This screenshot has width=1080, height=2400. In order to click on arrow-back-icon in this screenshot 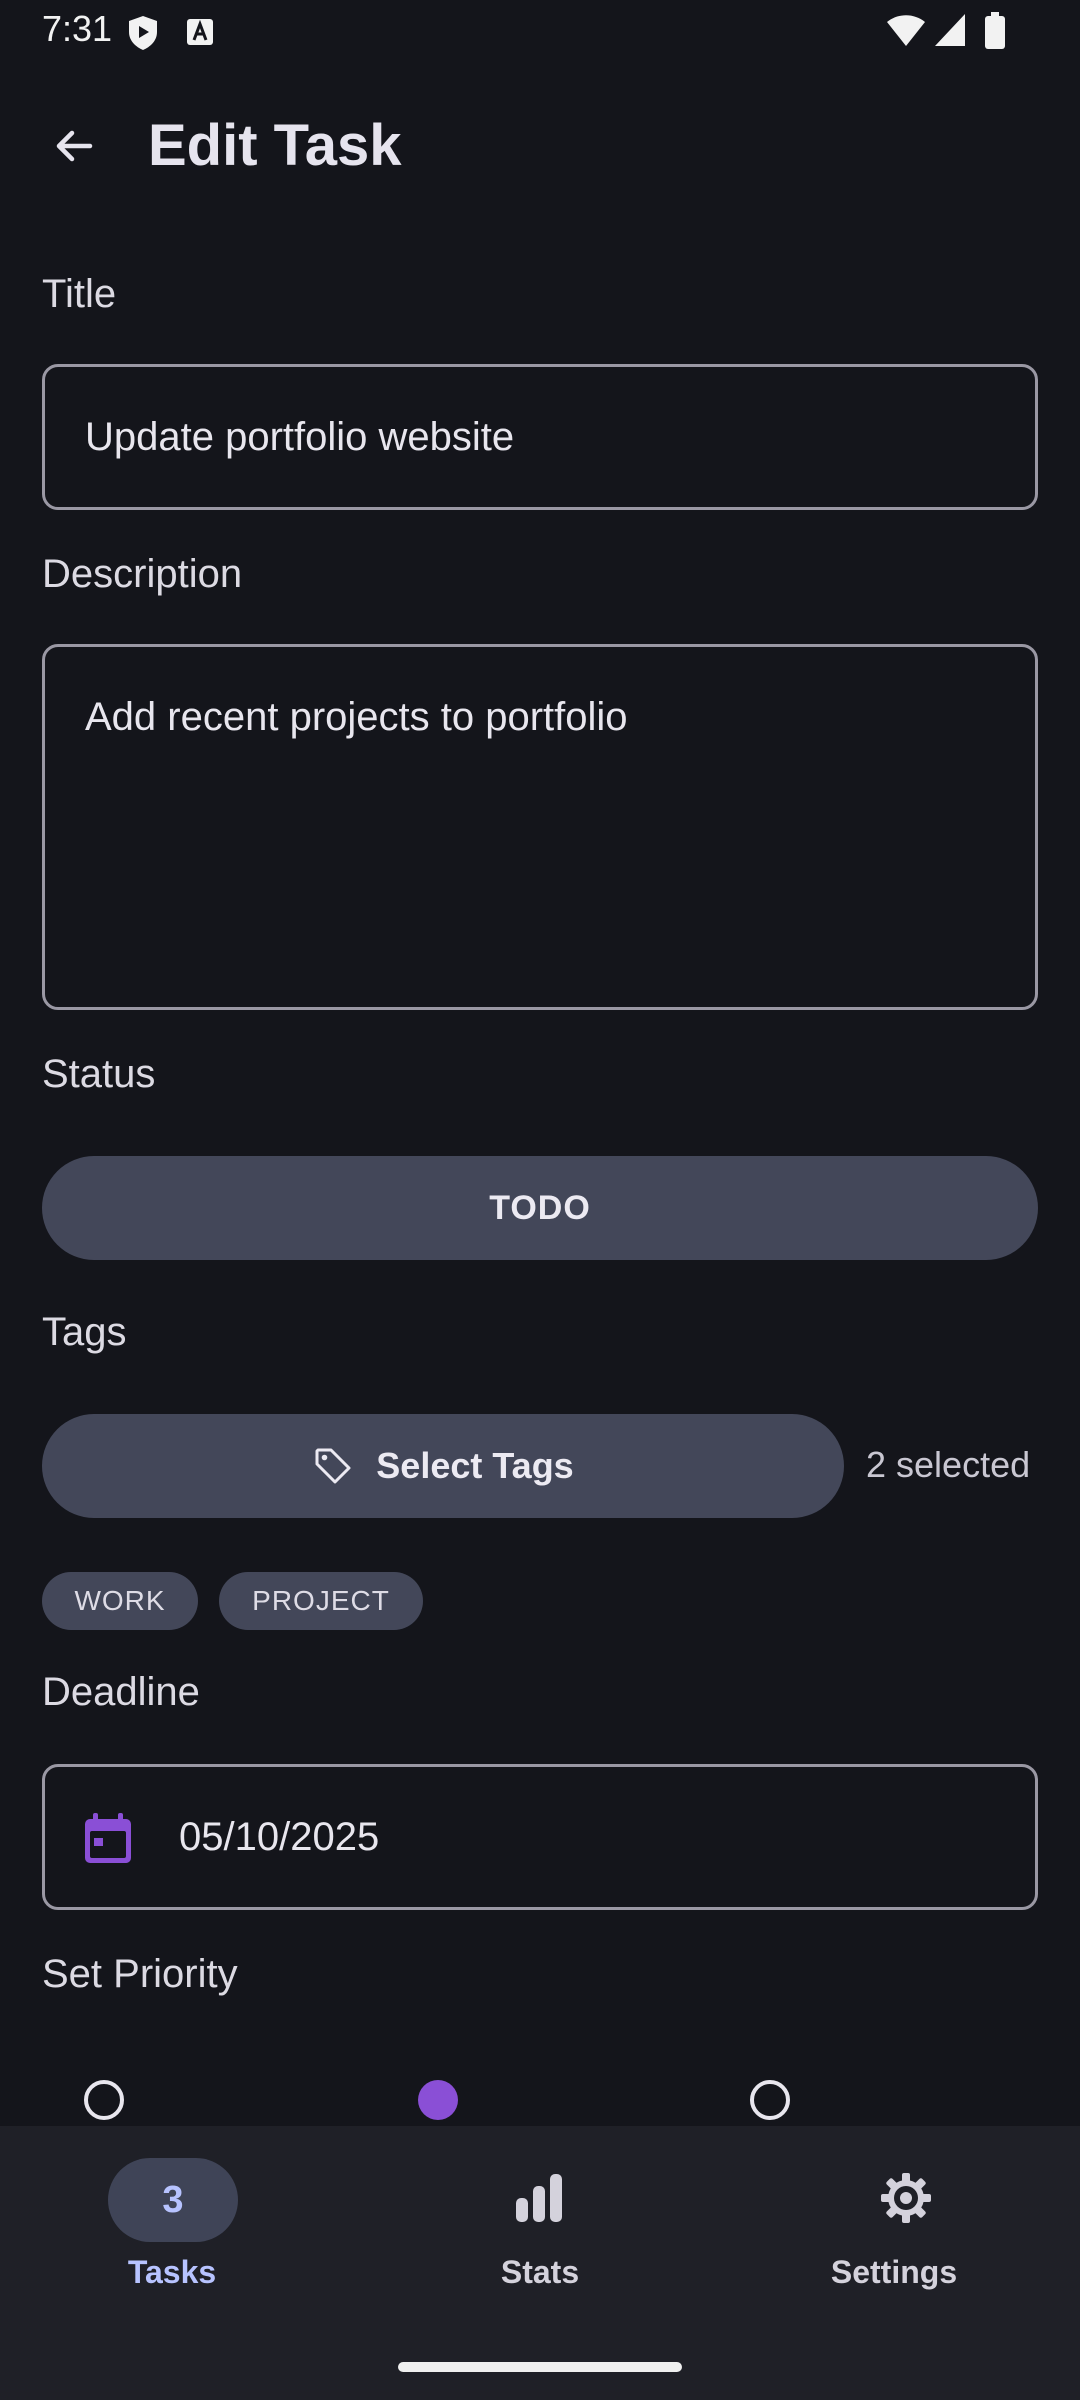, I will do `click(74, 146)`.